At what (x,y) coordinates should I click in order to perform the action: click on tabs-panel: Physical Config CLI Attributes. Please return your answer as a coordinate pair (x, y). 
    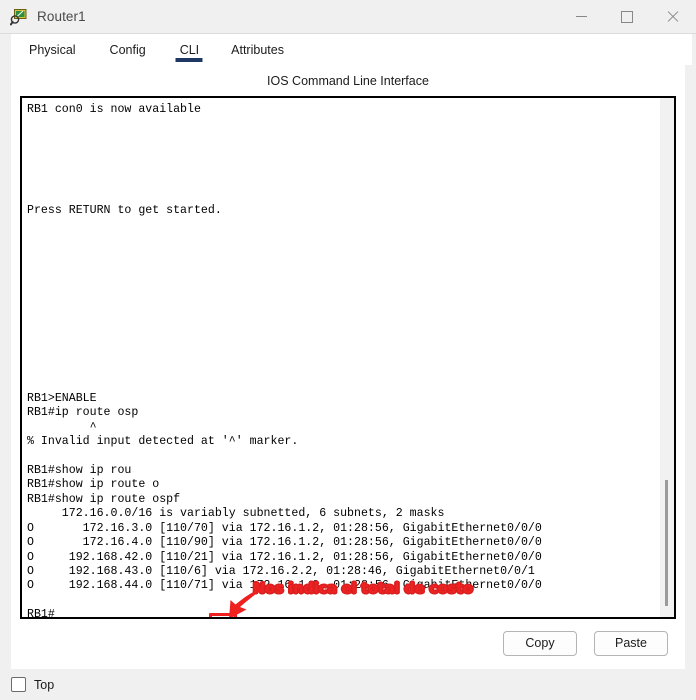
    Looking at the image, I should click on (351, 49).